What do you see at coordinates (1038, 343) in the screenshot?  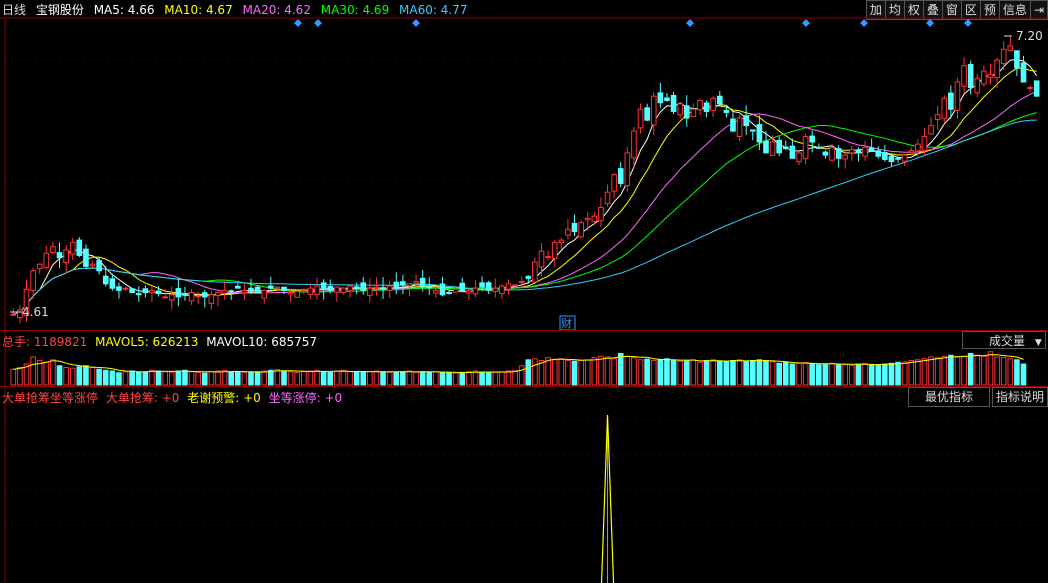 I see `chevron-down-icon: ▼` at bounding box center [1038, 343].